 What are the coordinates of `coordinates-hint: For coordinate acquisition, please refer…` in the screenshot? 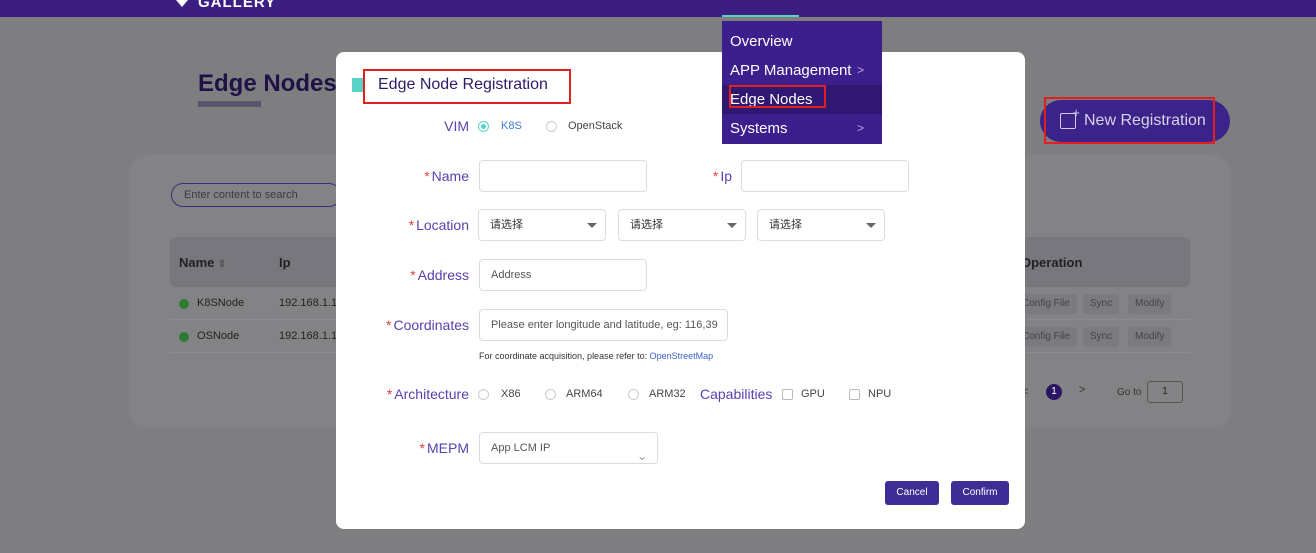 It's located at (596, 356).